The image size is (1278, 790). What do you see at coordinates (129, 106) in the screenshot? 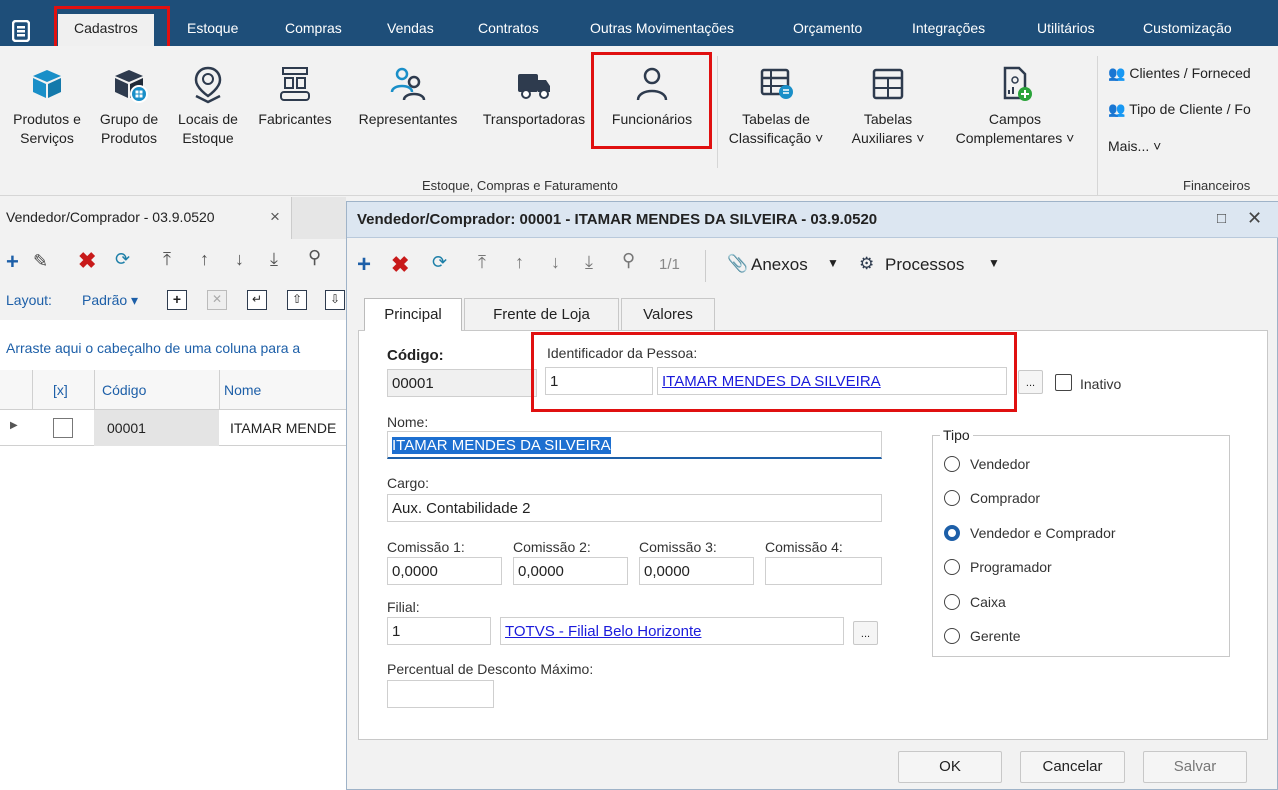
I see `ribbon-grupo-produtos-button: Grupo de Produtos` at bounding box center [129, 106].